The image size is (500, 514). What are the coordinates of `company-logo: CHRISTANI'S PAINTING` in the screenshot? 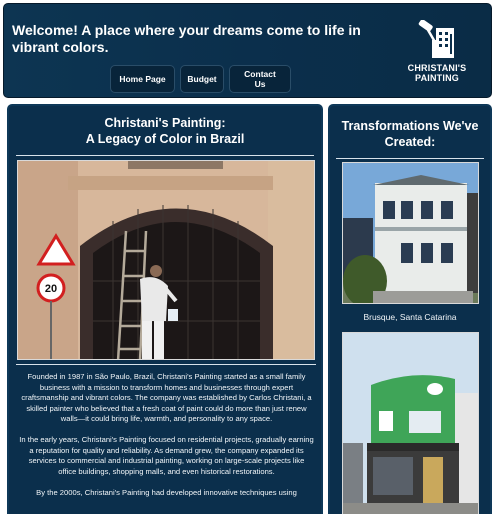 It's located at (437, 52).